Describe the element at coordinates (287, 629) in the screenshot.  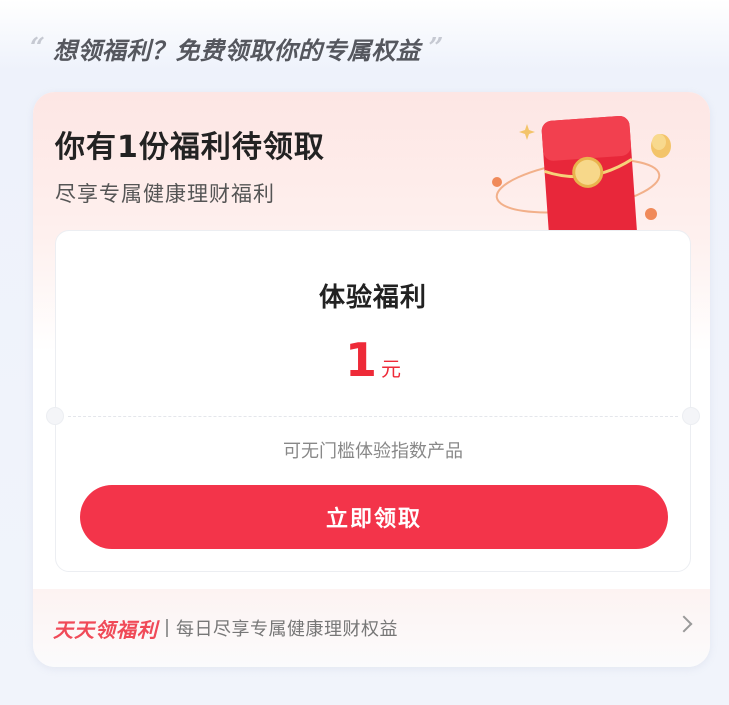
I see `footer-text: 每日尽享专属健康理财权益` at that location.